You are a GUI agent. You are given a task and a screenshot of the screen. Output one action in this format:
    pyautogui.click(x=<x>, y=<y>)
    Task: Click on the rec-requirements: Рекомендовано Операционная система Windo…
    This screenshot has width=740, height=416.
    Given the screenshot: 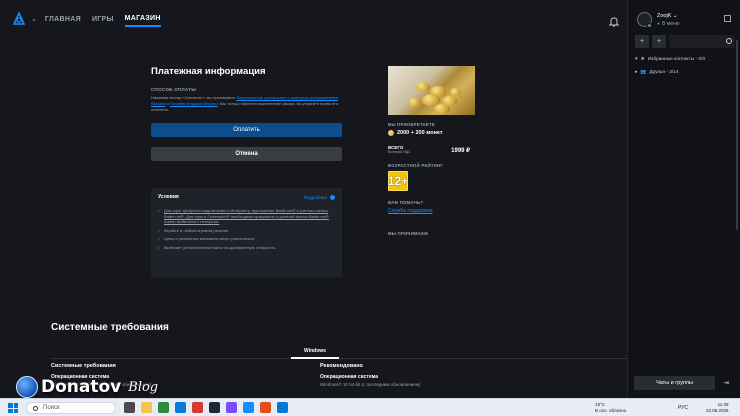 What is the action you would take?
    pyautogui.click(x=420, y=375)
    